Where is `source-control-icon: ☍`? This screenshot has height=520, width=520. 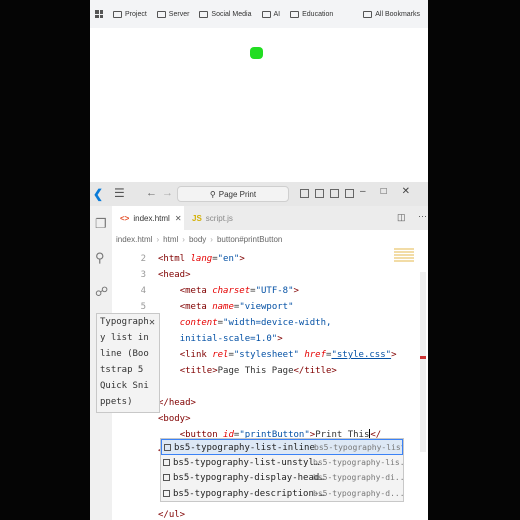
source-control-icon: ☍ is located at coordinates (101, 292).